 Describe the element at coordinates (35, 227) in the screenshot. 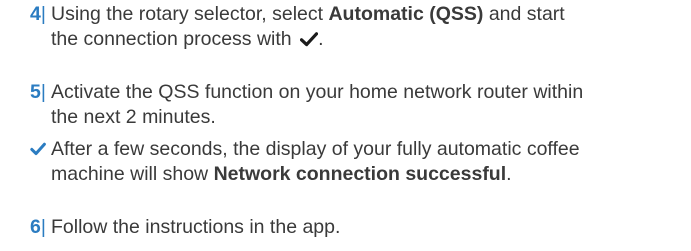

I see `step-number-value: 6` at that location.